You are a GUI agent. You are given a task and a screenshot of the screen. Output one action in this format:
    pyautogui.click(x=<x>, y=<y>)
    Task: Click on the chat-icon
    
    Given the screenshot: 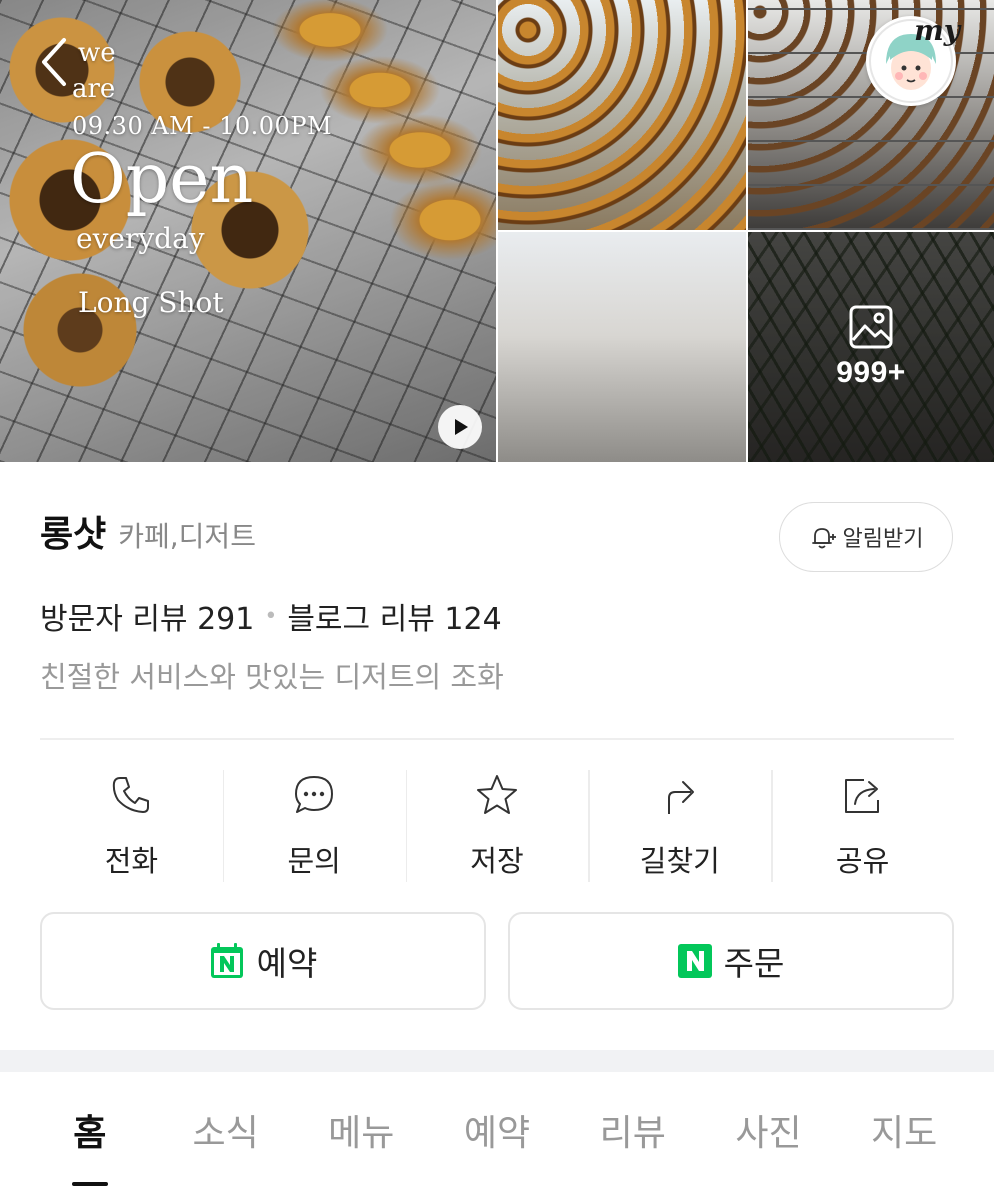 What is the action you would take?
    pyautogui.click(x=314, y=794)
    